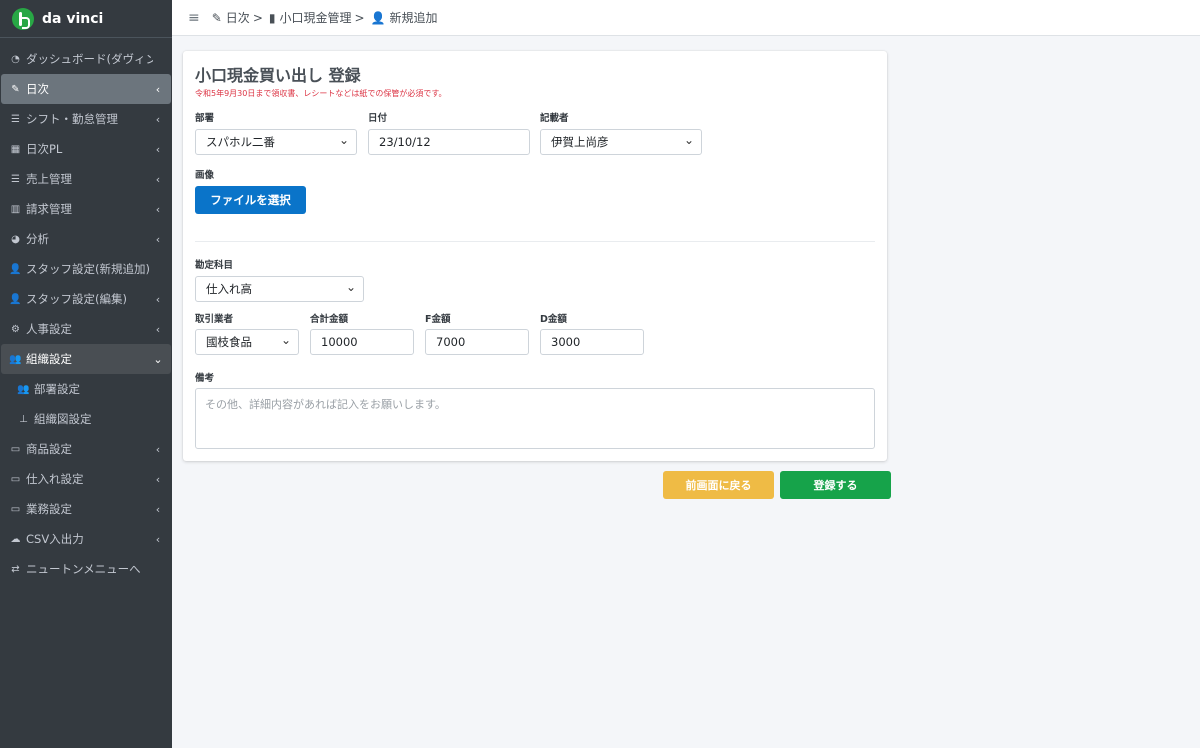  Describe the element at coordinates (37, 239) in the screenshot. I see `sidebar-item-label: 分析` at that location.